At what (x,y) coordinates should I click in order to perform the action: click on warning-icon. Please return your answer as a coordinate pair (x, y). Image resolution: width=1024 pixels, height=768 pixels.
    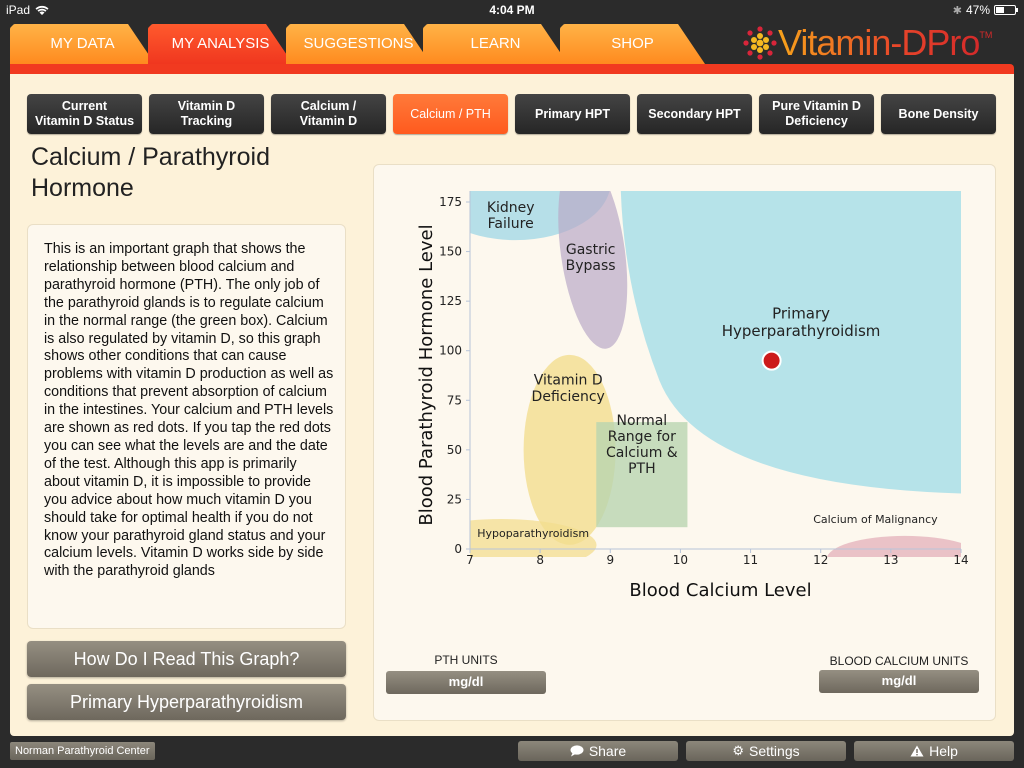
    Looking at the image, I should click on (917, 751).